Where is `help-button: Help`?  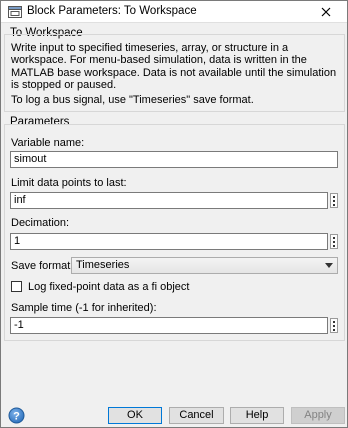 help-button: Help is located at coordinates (257, 415).